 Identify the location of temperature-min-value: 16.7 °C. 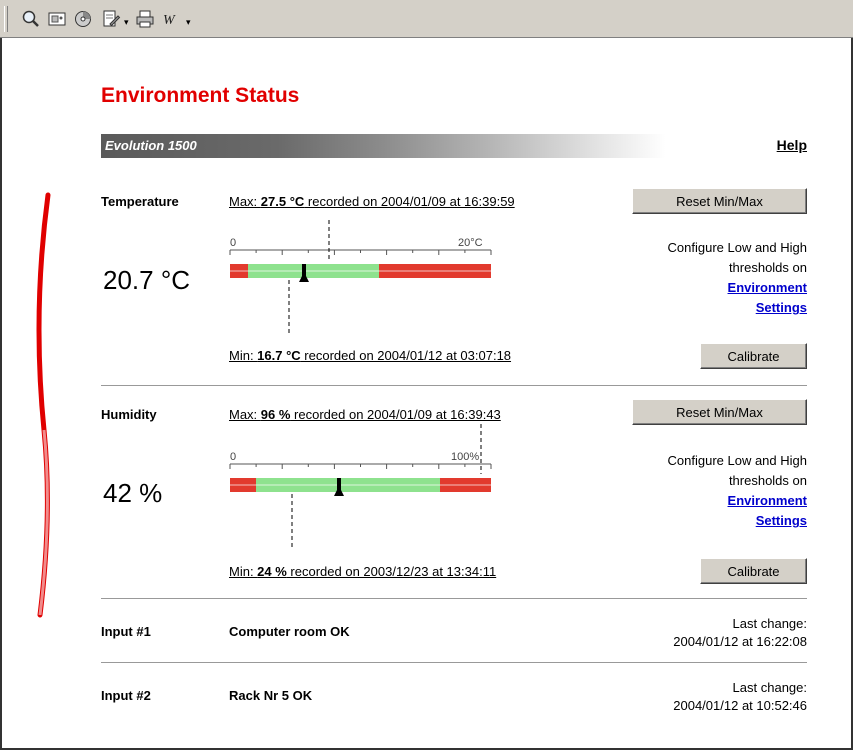
(279, 355).